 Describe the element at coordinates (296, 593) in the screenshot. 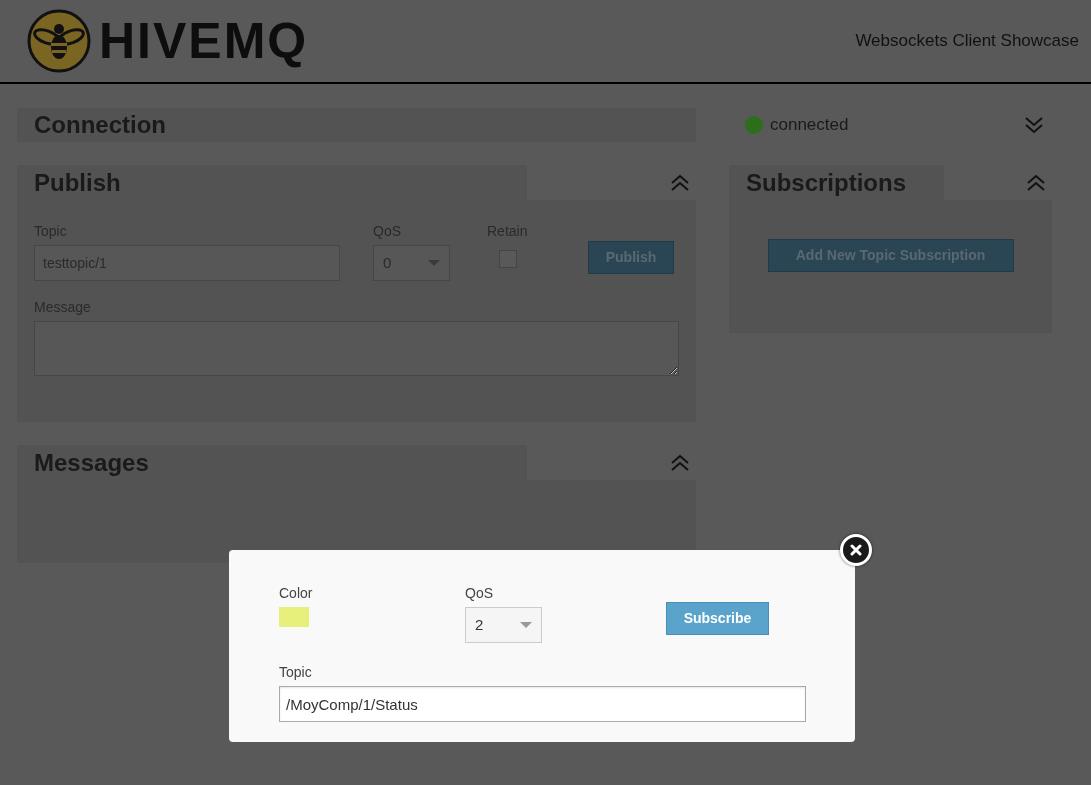

I see `field-label: Color` at that location.